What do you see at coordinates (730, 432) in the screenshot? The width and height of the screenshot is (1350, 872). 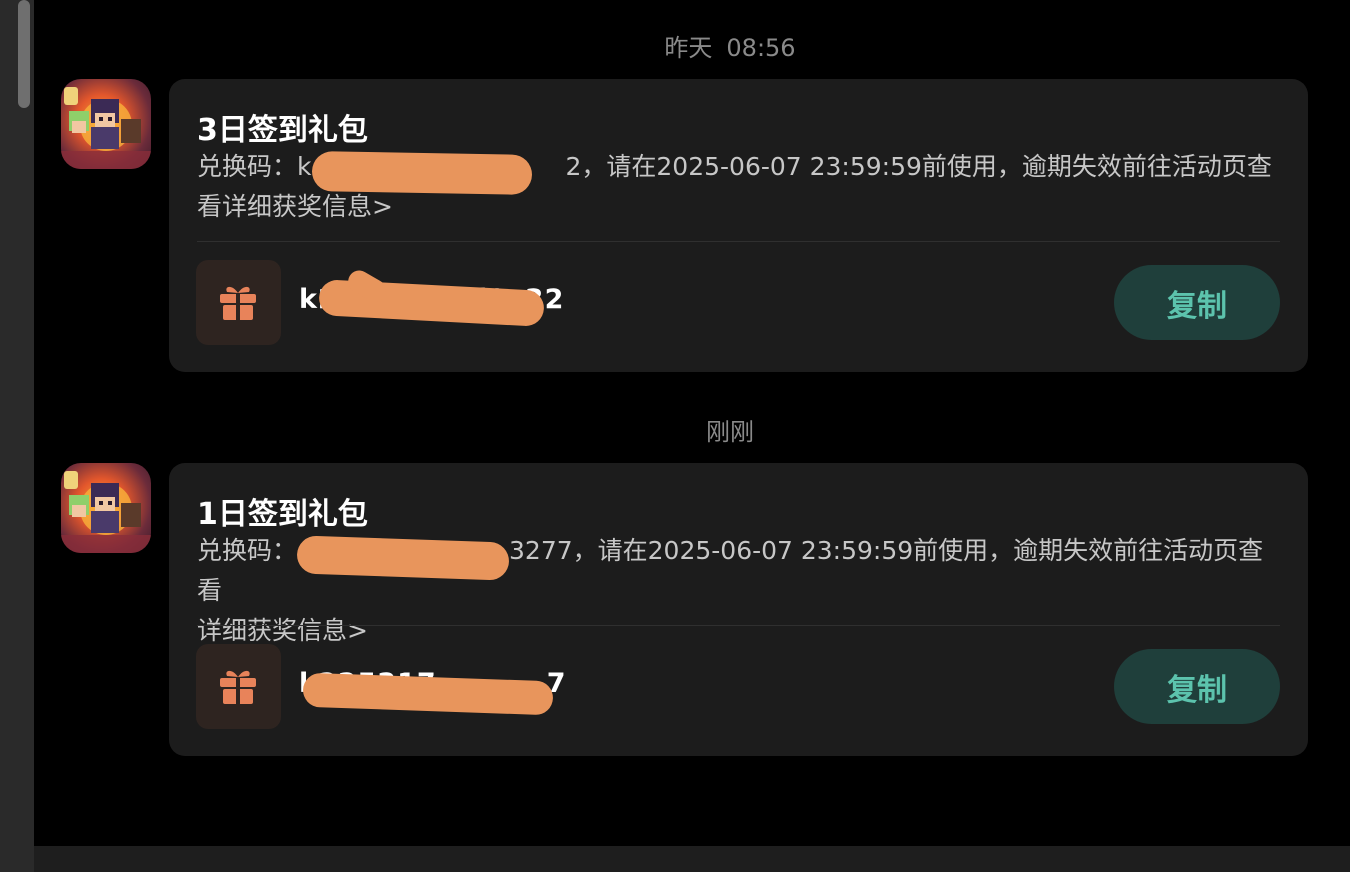 I see `timestamp-day: 刚刚` at bounding box center [730, 432].